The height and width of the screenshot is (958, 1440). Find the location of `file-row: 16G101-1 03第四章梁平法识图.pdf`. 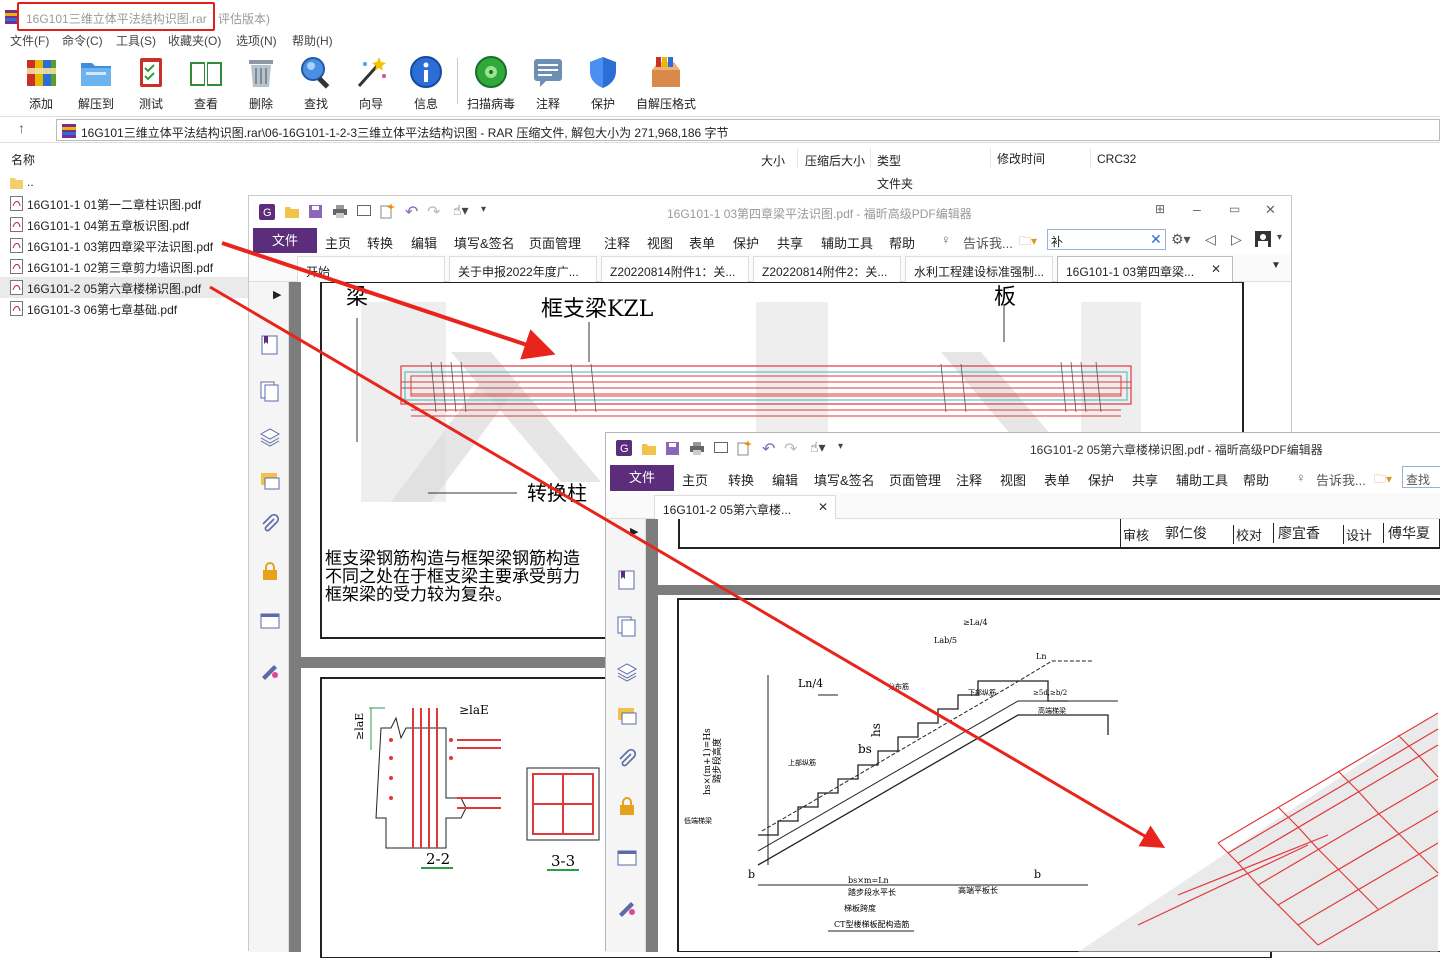

file-row: 16G101-1 03第四章梁平法识图.pdf is located at coordinates (124, 245).